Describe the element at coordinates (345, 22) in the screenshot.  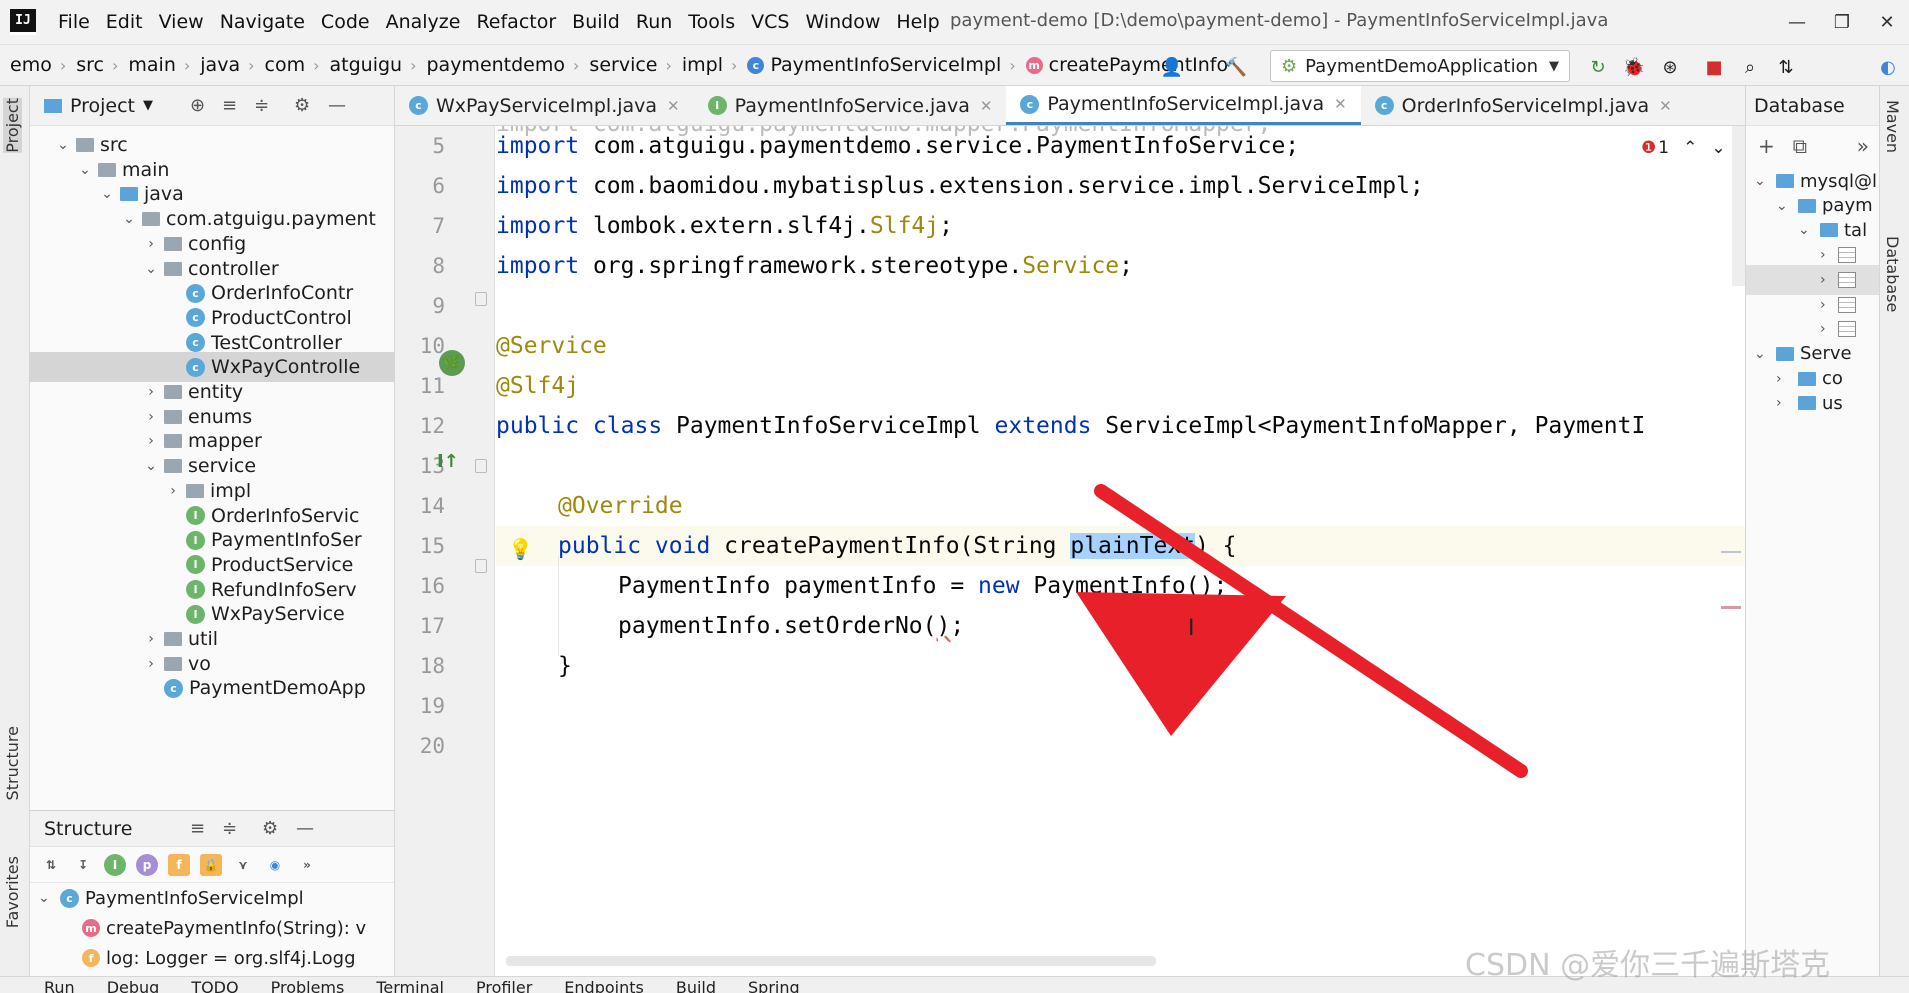
I see `menu-code: Code` at that location.